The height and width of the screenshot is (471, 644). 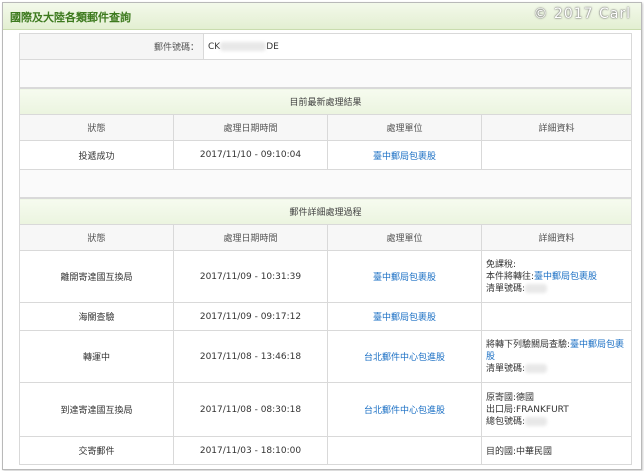 What do you see at coordinates (417, 46) in the screenshot?
I see `tracking-number-value: CK DE` at bounding box center [417, 46].